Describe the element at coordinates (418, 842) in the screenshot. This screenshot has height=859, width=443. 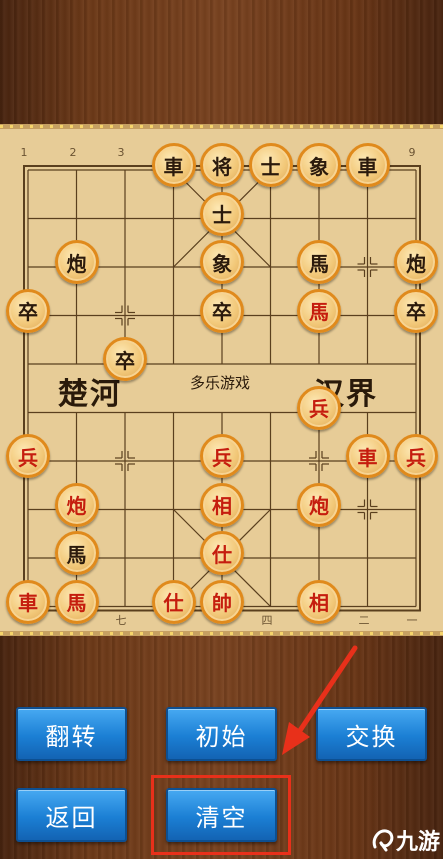
I see `jiuyou-logo-text: 九游` at that location.